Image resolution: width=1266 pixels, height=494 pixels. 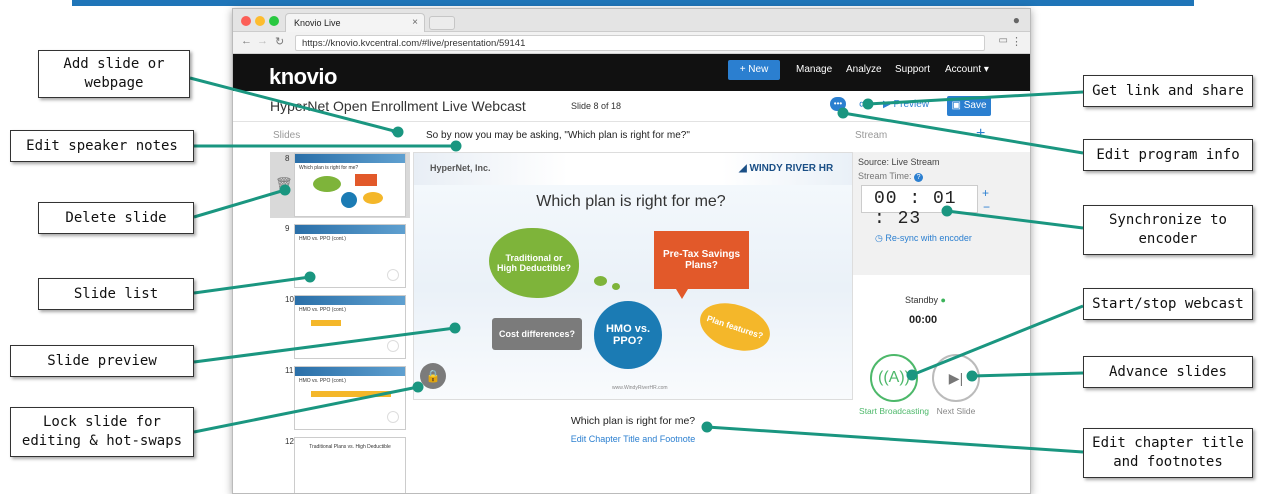 I want to click on browser-tab: Knovio Live ×, so click(x=355, y=22).